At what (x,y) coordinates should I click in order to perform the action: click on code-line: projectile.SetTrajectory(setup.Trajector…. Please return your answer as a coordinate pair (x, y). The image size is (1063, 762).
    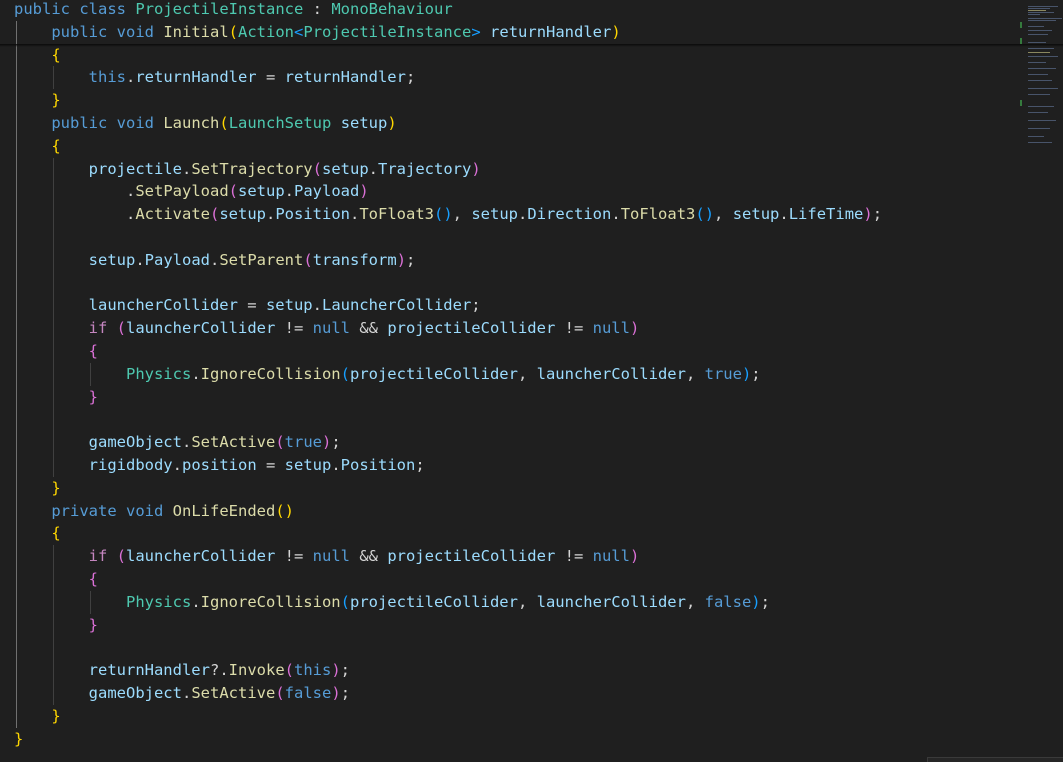
    Looking at the image, I should click on (247, 169).